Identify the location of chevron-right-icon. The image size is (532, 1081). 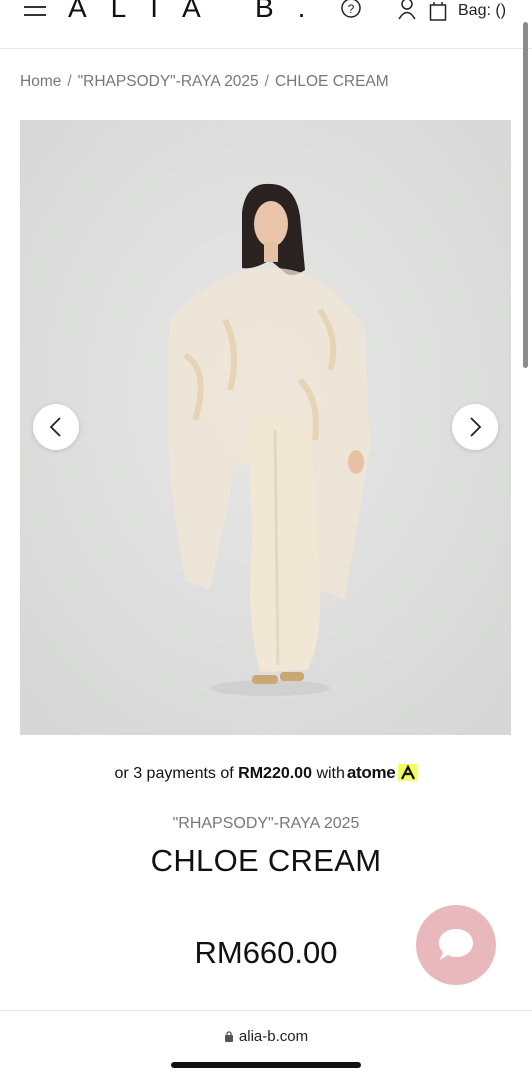
(476, 427).